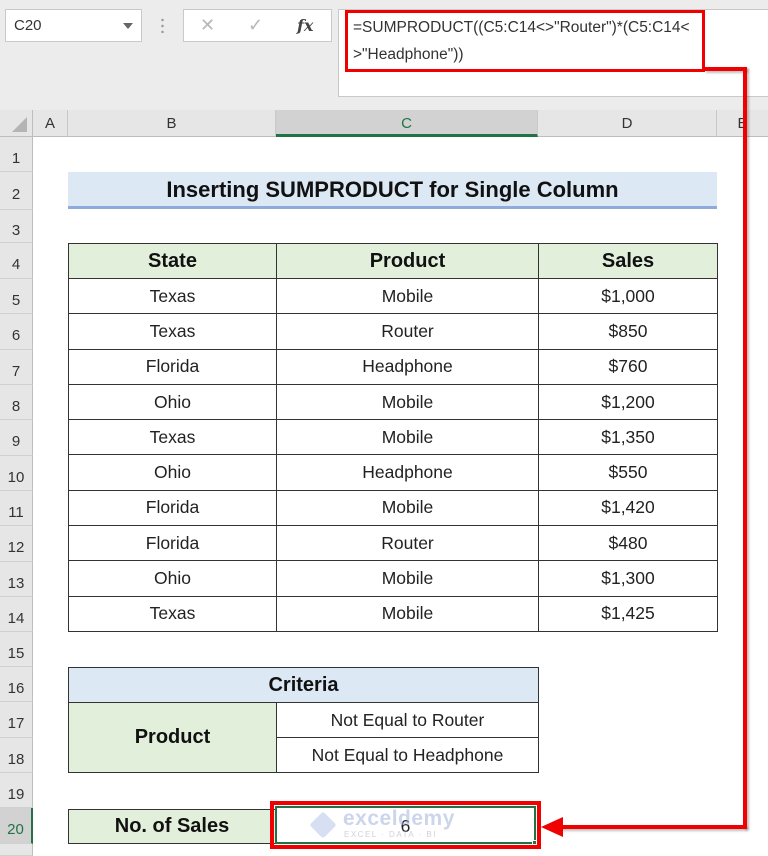 The height and width of the screenshot is (856, 768). I want to click on formula-buttons: ✕ ✓ fx, so click(257, 25).